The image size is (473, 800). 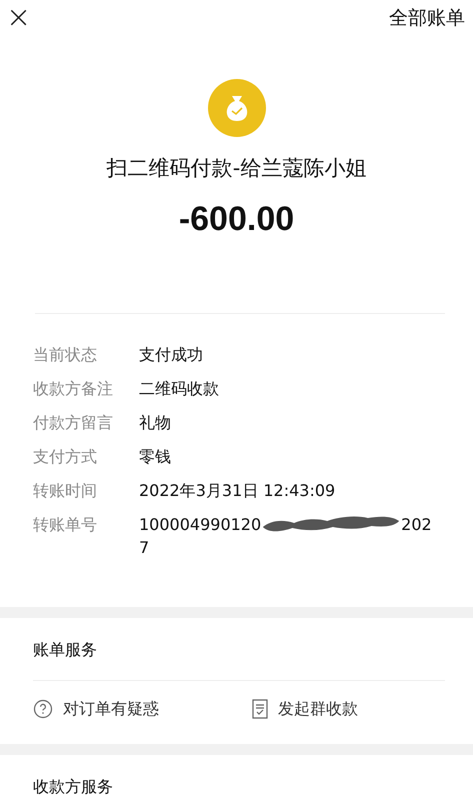 What do you see at coordinates (427, 18) in the screenshot?
I see `all-bills-link: 全部账单` at bounding box center [427, 18].